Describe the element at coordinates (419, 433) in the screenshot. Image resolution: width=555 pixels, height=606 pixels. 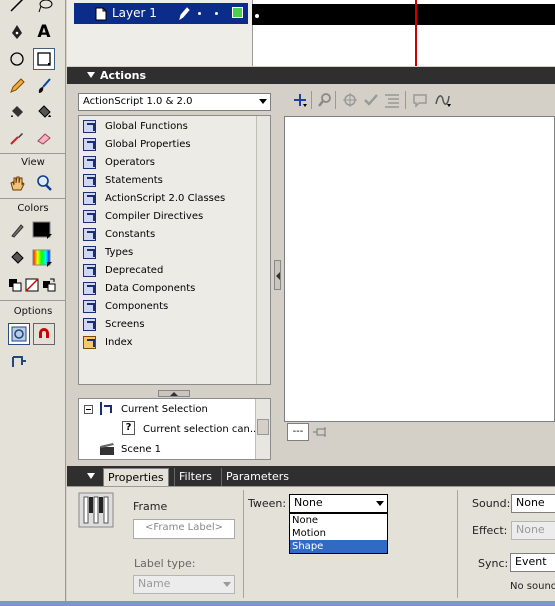
I see `script-tab-bar: ---` at that location.